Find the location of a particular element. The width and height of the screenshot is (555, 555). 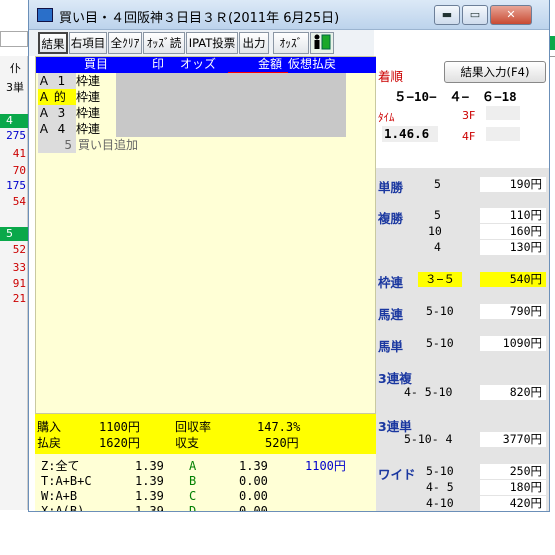

wakuren-label: 枠連 is located at coordinates (391, 282).